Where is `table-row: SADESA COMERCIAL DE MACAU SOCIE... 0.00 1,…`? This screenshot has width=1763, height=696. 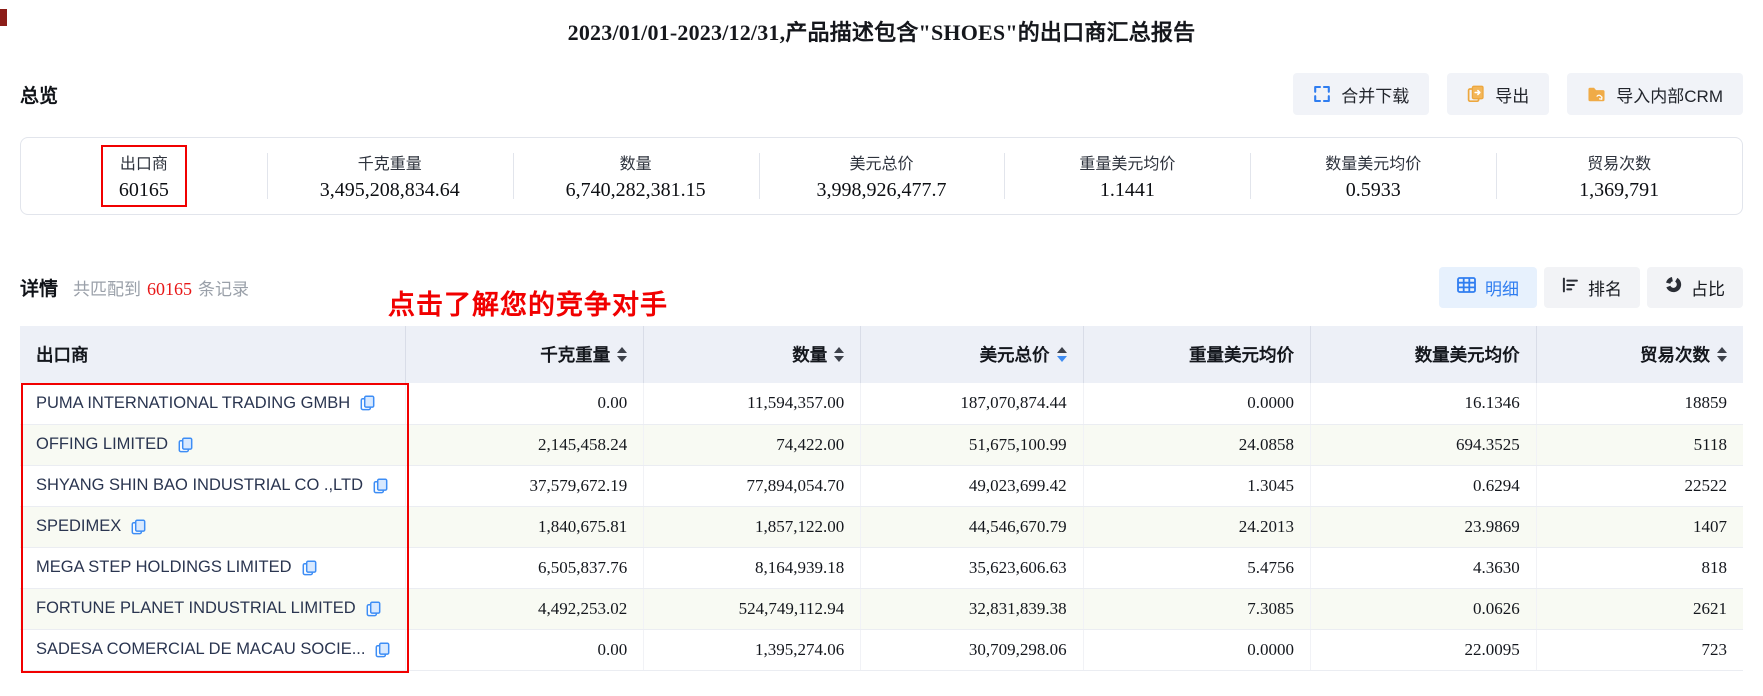 table-row: SADESA COMERCIAL DE MACAU SOCIE... 0.00 1,… is located at coordinates (881, 650).